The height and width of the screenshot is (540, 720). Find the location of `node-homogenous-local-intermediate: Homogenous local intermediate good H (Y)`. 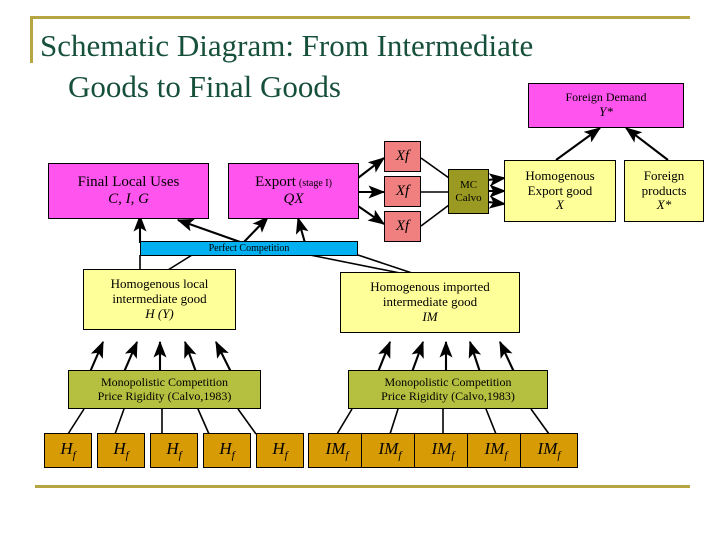

node-homogenous-local-intermediate: Homogenous local intermediate good H (Y) is located at coordinates (159, 299).